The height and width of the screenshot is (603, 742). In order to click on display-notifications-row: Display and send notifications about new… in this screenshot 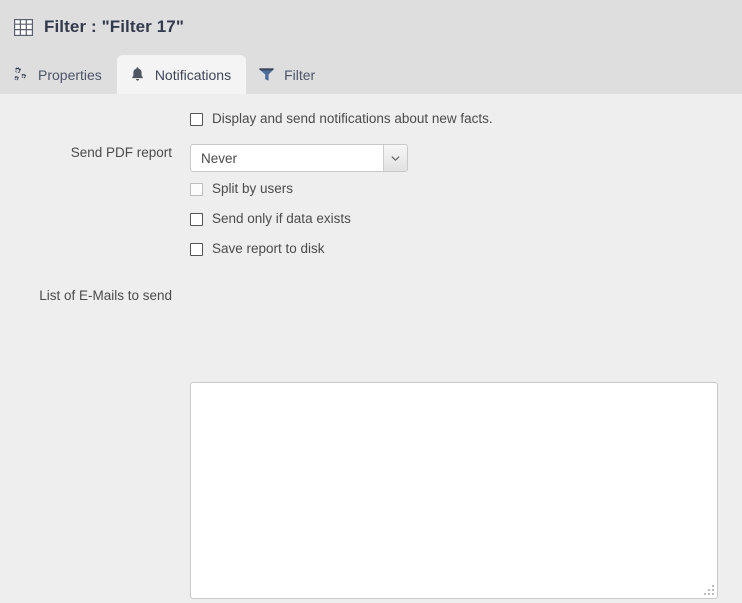, I will do `click(341, 119)`.